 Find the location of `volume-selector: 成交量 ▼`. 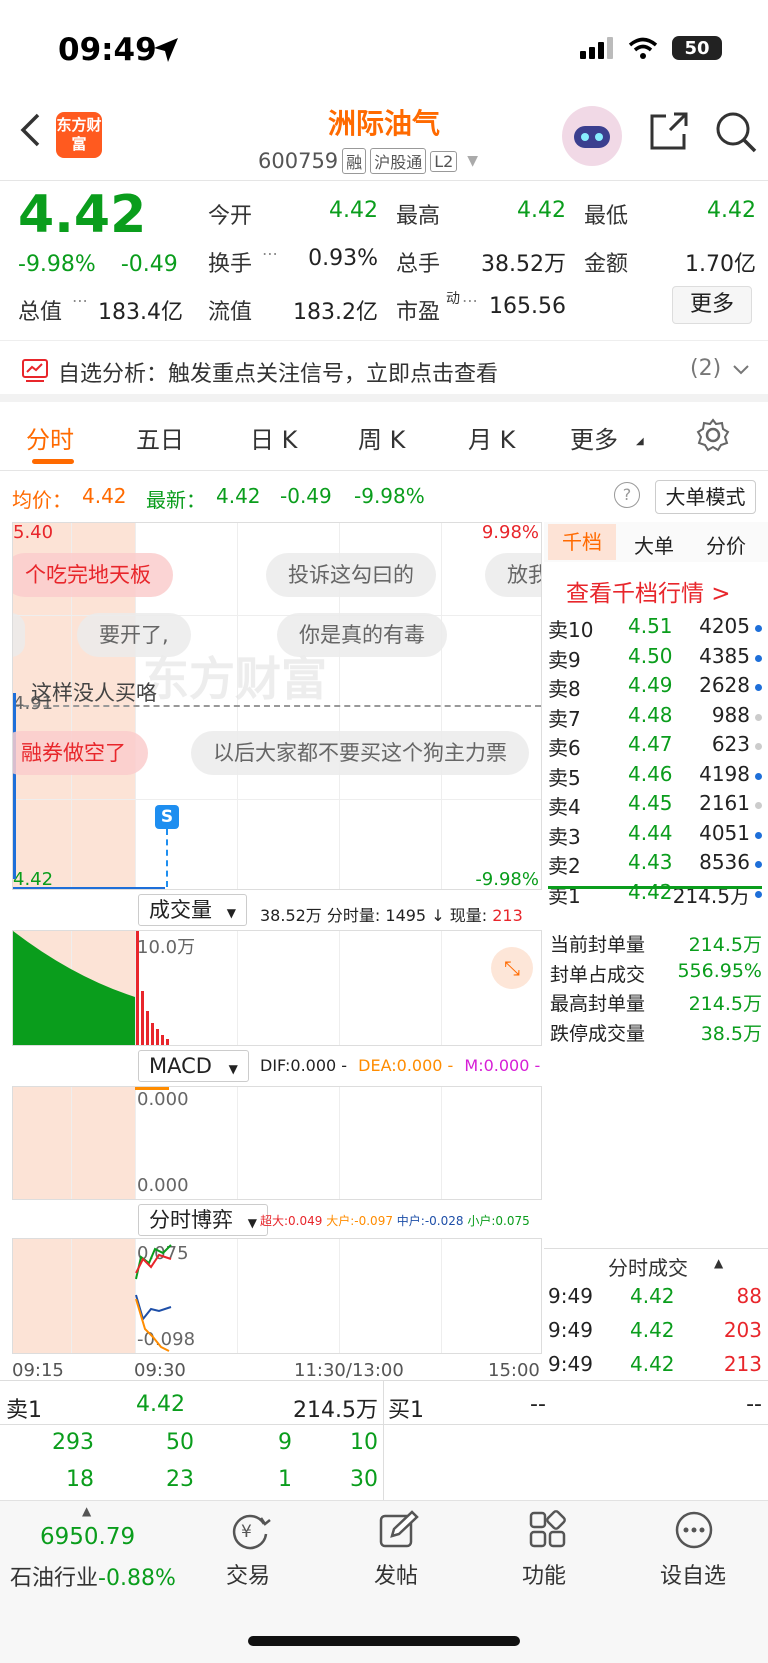

volume-selector: 成交量 ▼ is located at coordinates (192, 910).